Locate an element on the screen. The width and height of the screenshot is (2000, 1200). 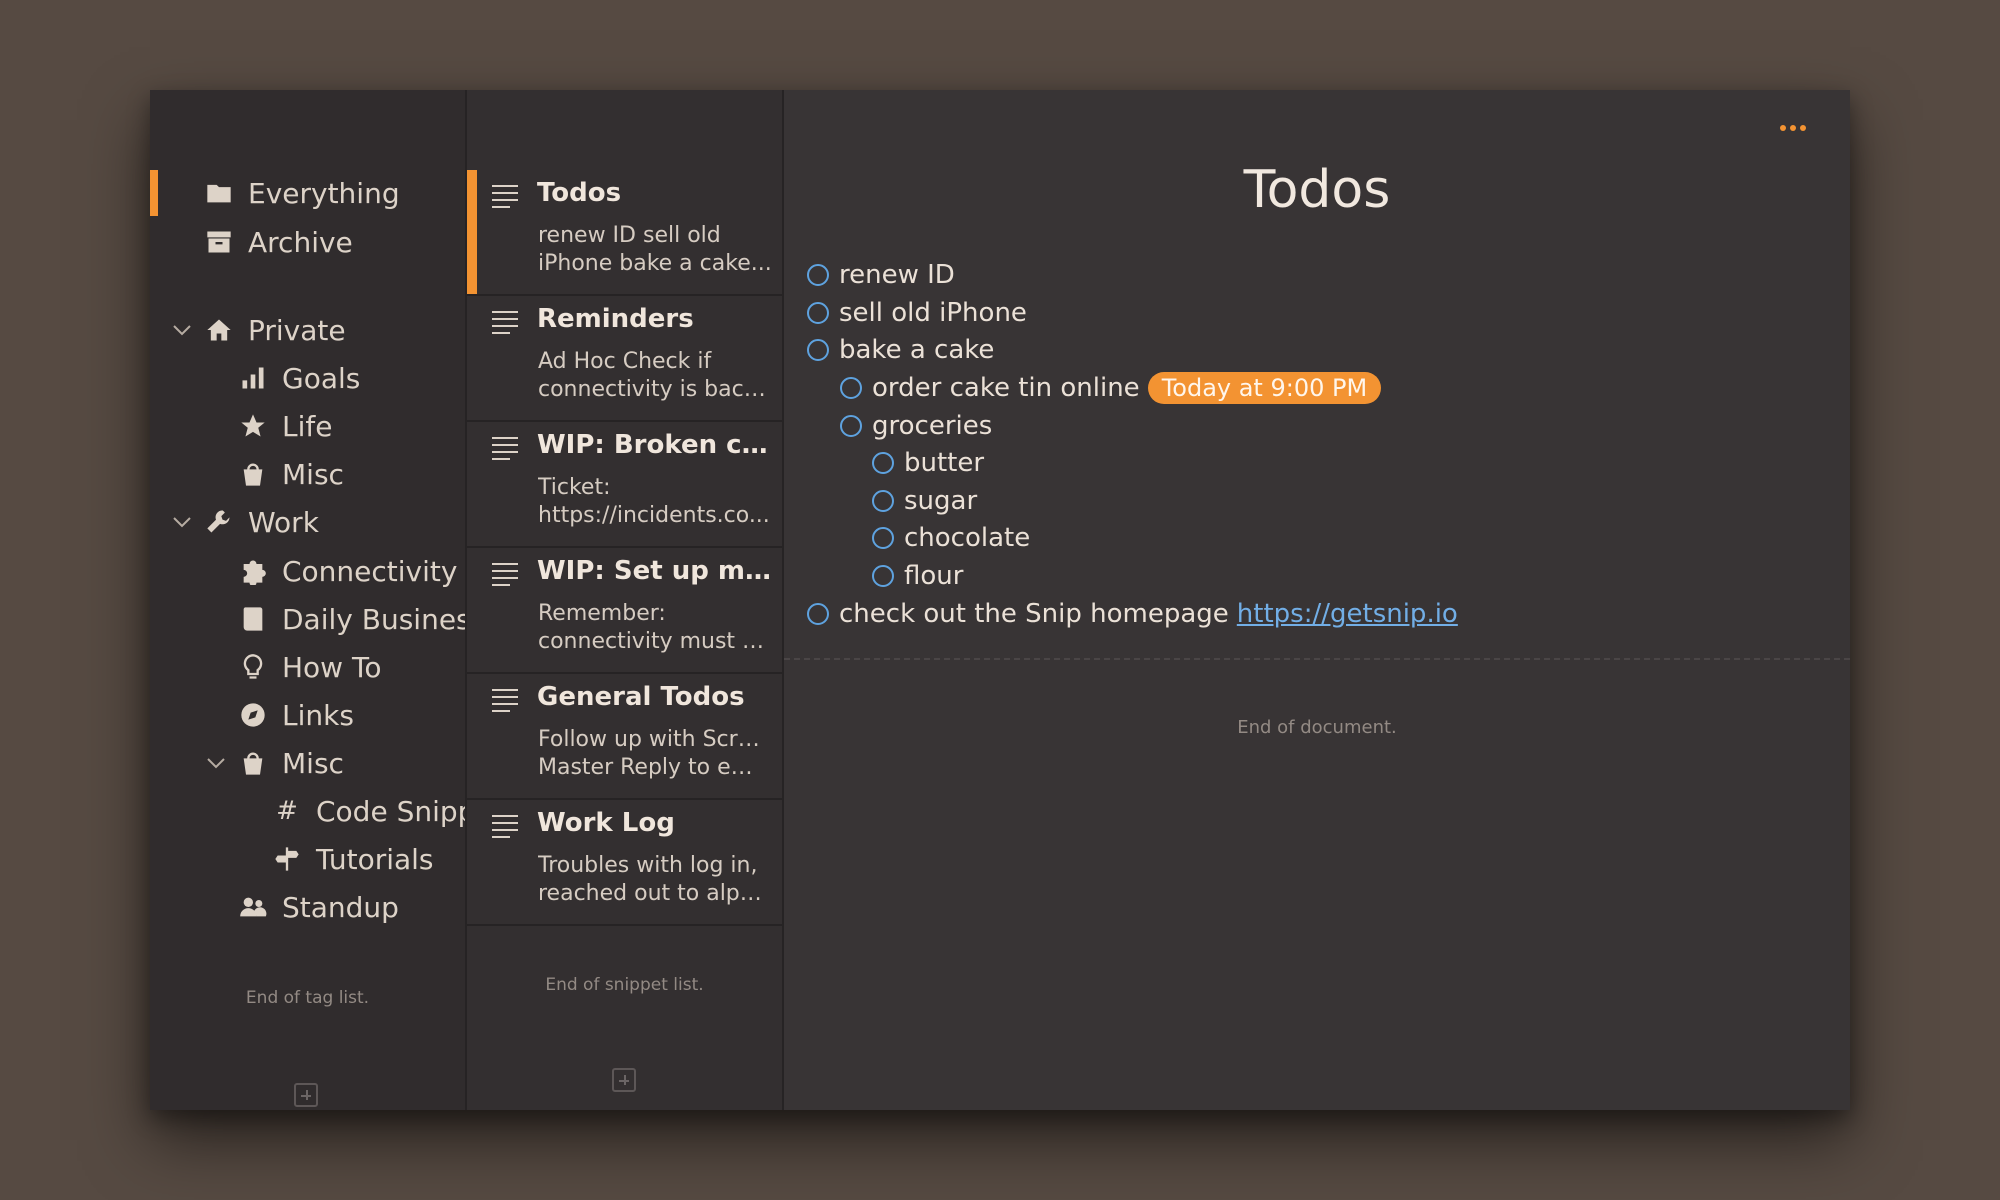
sidebar-item-label: Goals is located at coordinates (321, 378).